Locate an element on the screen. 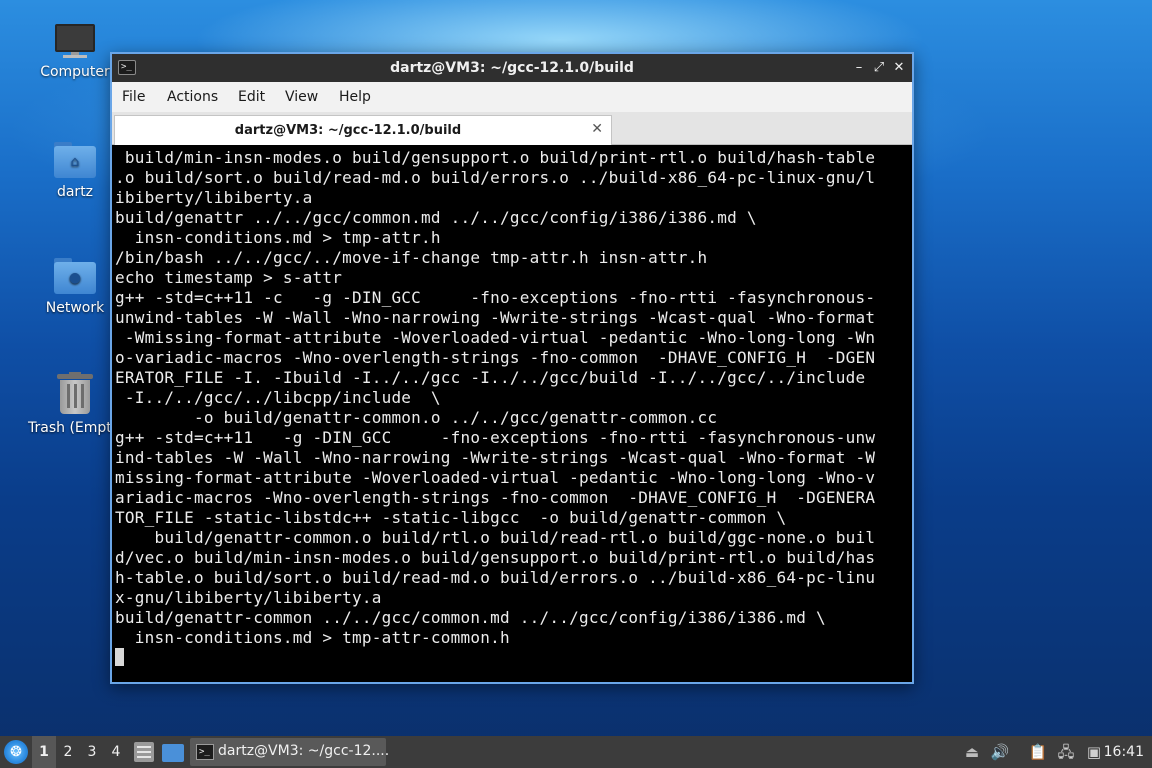  window-titlebar: >_ dartz@VM3: ~/gcc-12.1.0/build – ⤢ ✕ is located at coordinates (512, 68).